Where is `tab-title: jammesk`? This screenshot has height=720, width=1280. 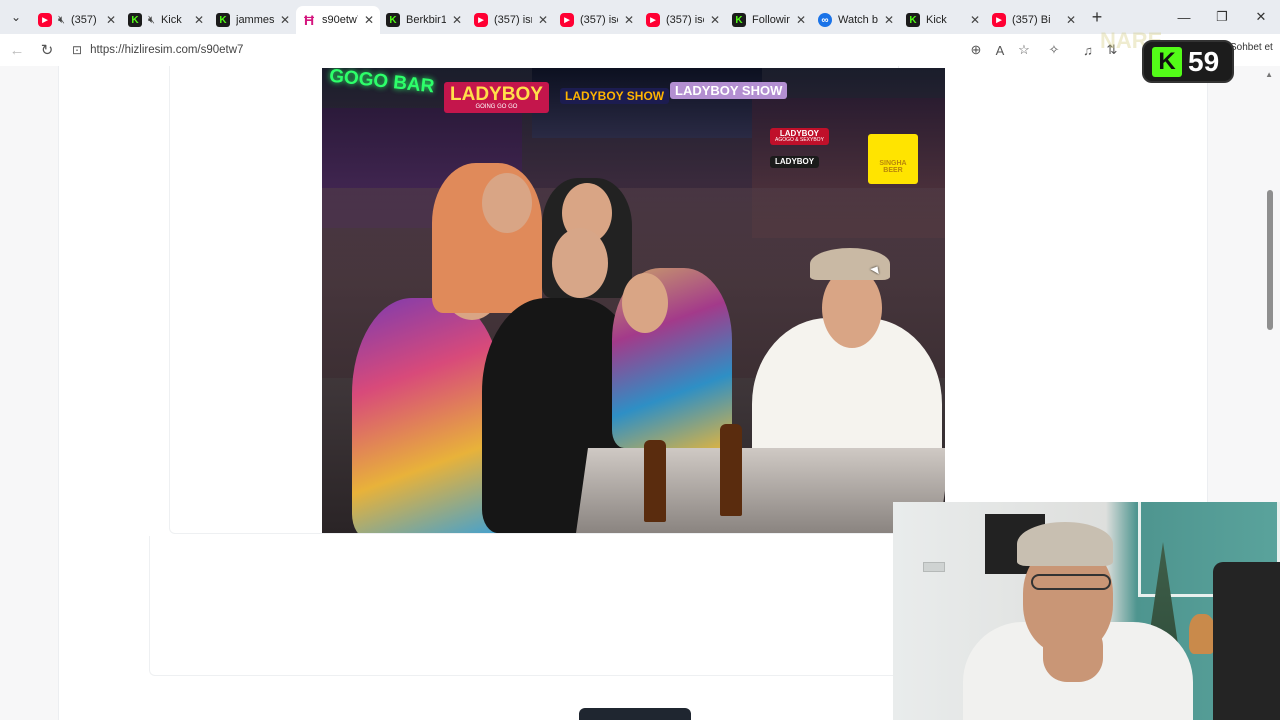 tab-title: jammesk is located at coordinates (255, 20).